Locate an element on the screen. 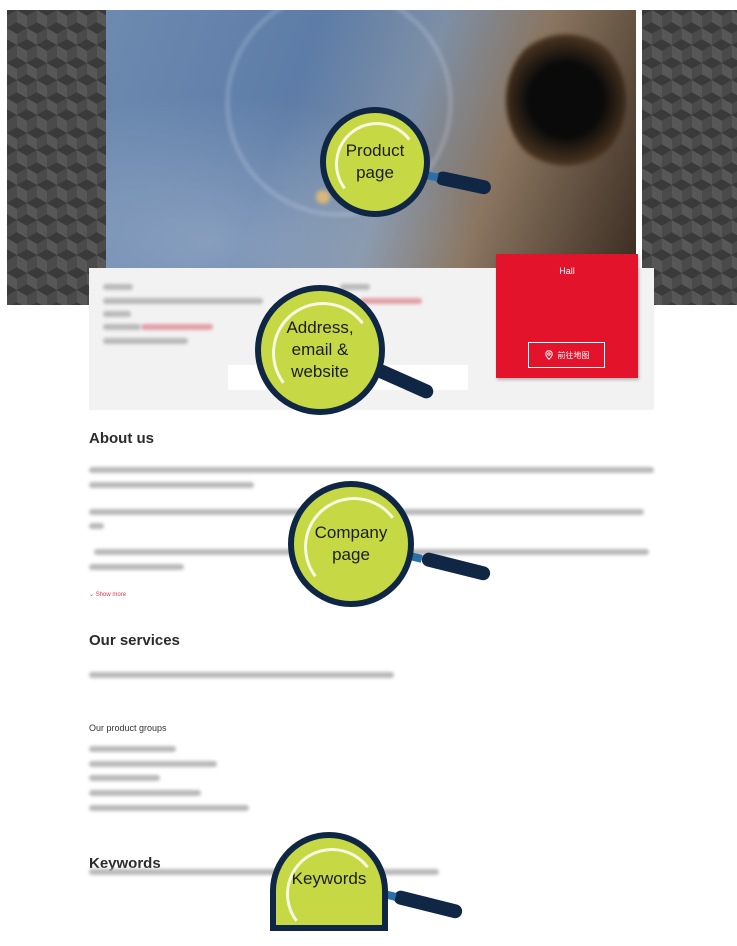 Image resolution: width=737 pixels, height=946 pixels. go-to-map-button: 前往地图 is located at coordinates (566, 355).